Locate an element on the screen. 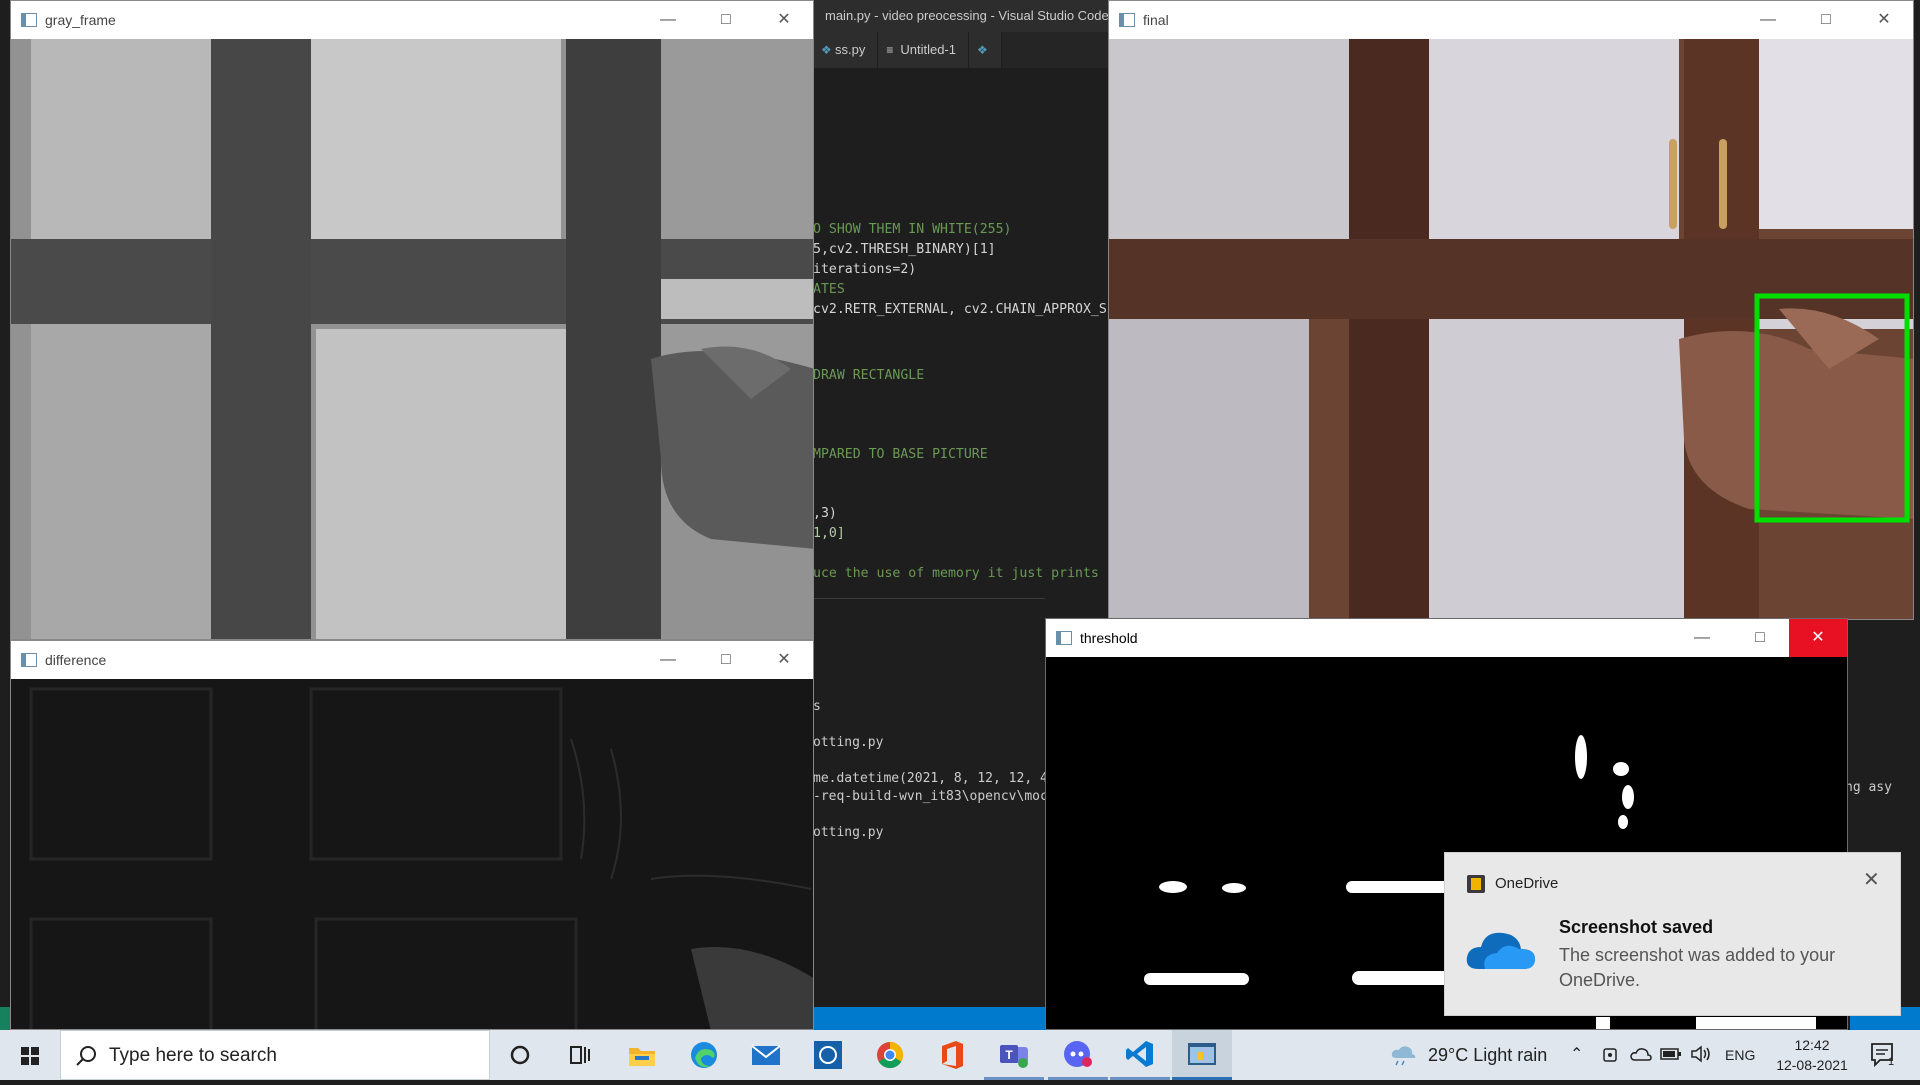 This screenshot has width=1920, height=1085. dell-app-button is located at coordinates (828, 1055).